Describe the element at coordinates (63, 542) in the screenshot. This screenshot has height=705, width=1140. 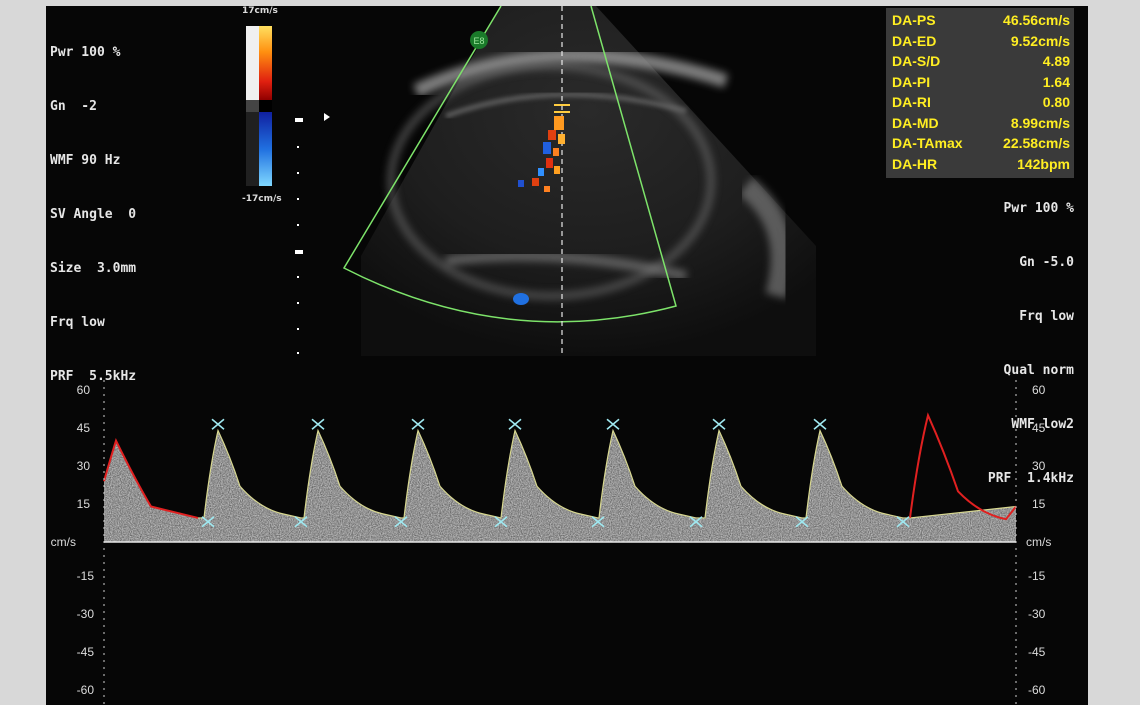
I see `axis-unit-left: cm/s` at that location.